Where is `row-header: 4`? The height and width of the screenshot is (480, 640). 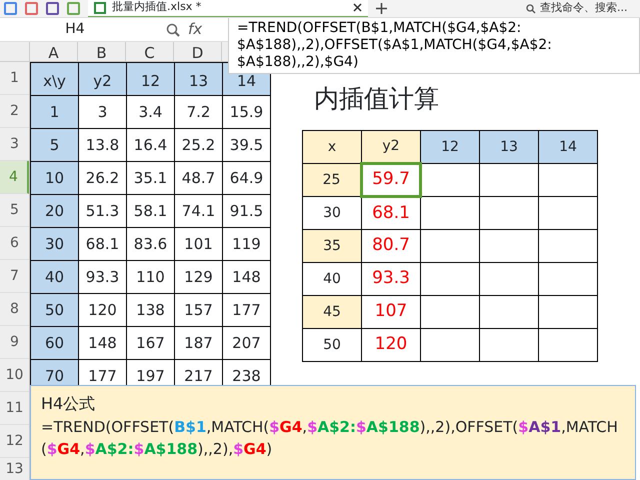
row-header: 4 is located at coordinates (14, 177).